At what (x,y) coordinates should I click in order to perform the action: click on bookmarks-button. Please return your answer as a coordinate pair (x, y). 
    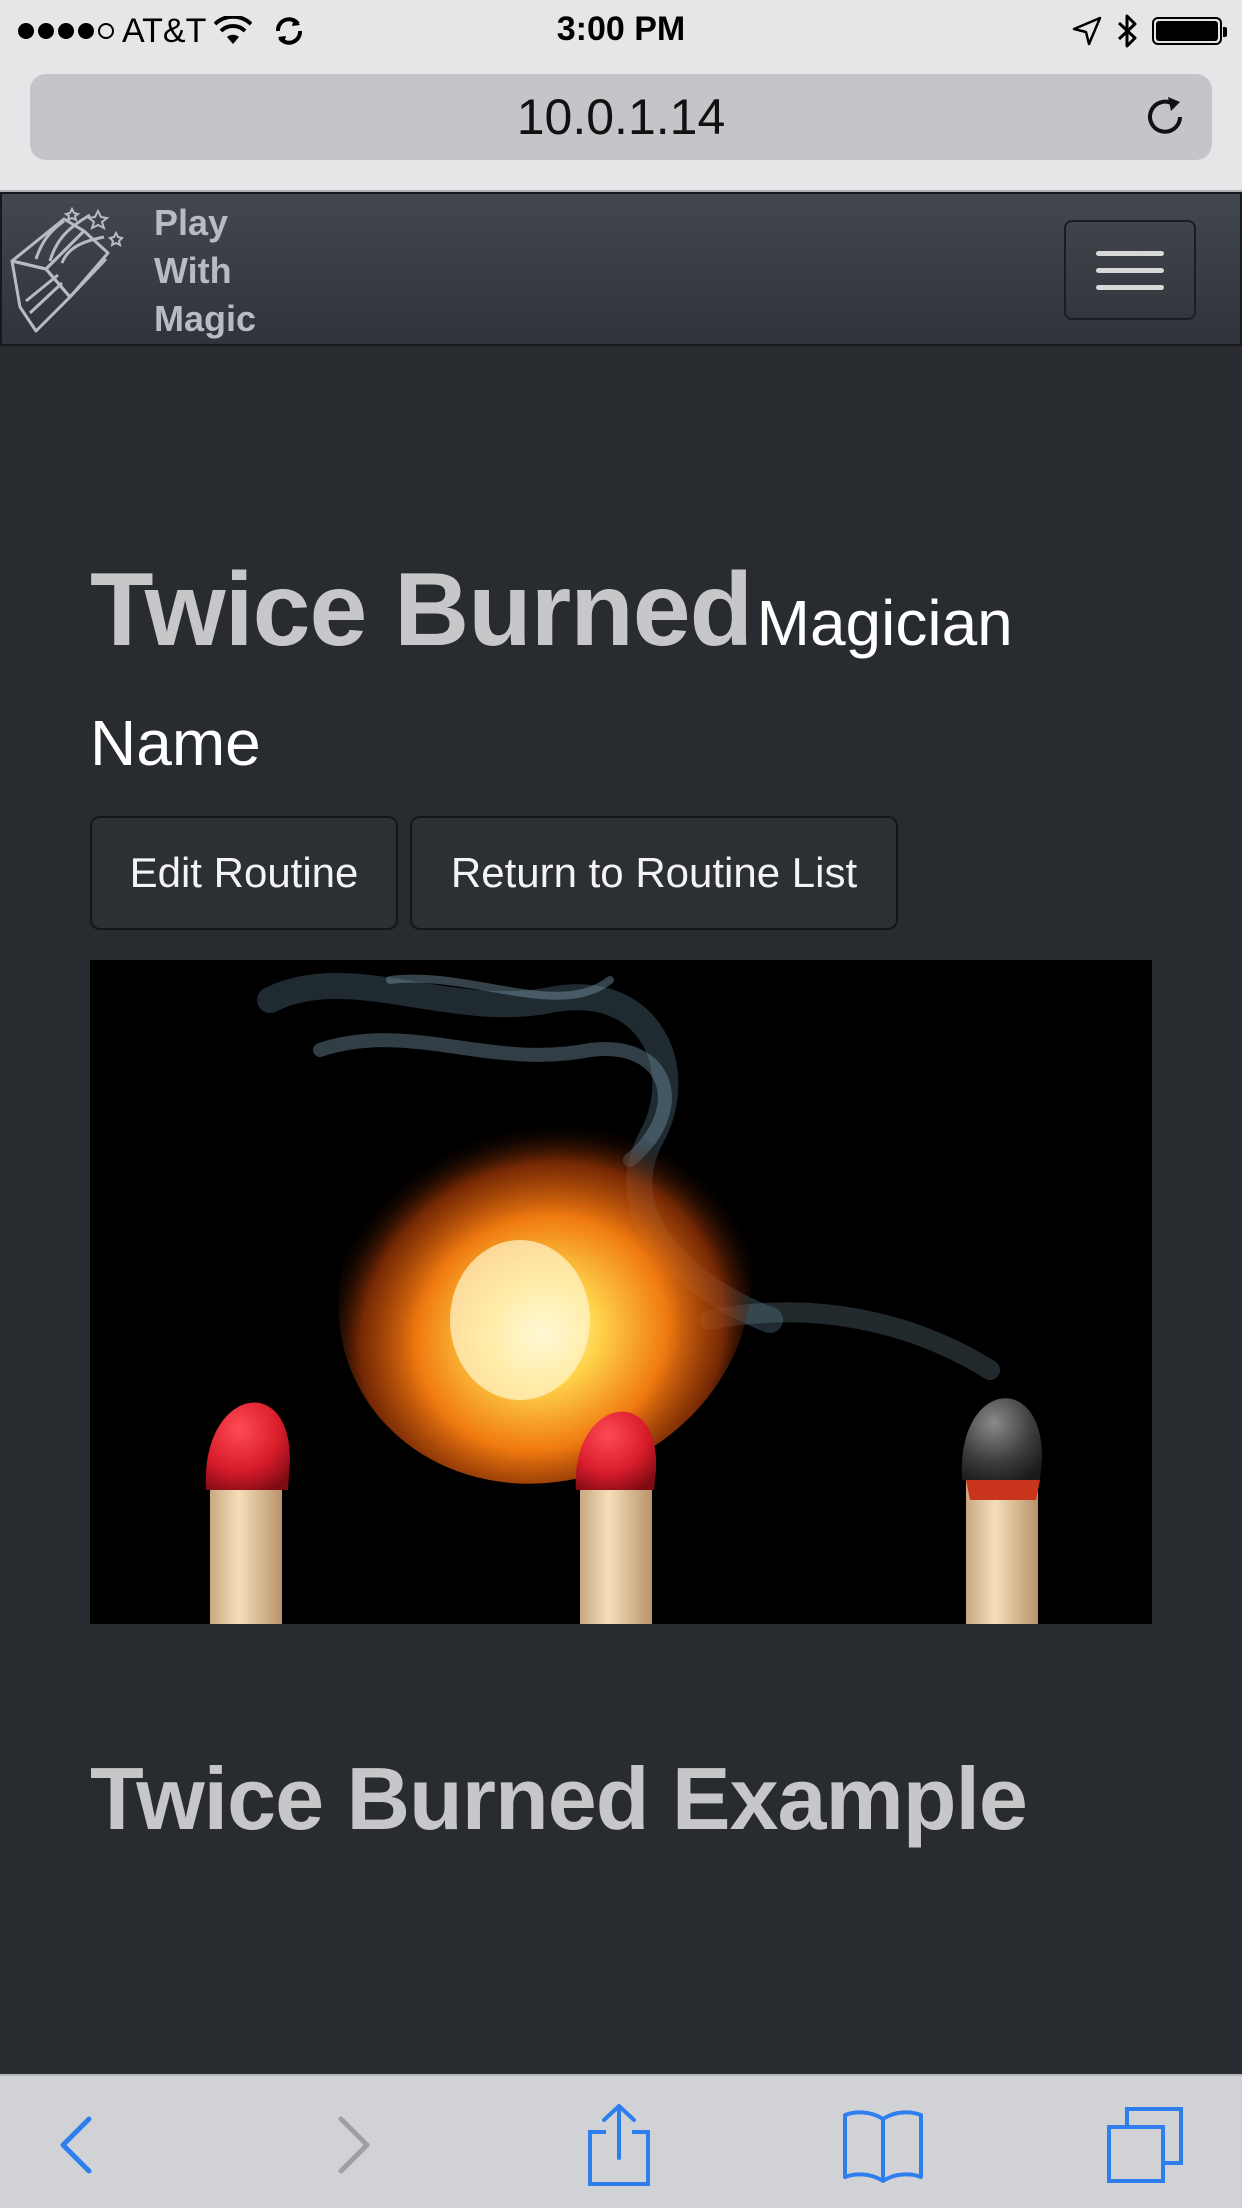
    Looking at the image, I should click on (883, 2145).